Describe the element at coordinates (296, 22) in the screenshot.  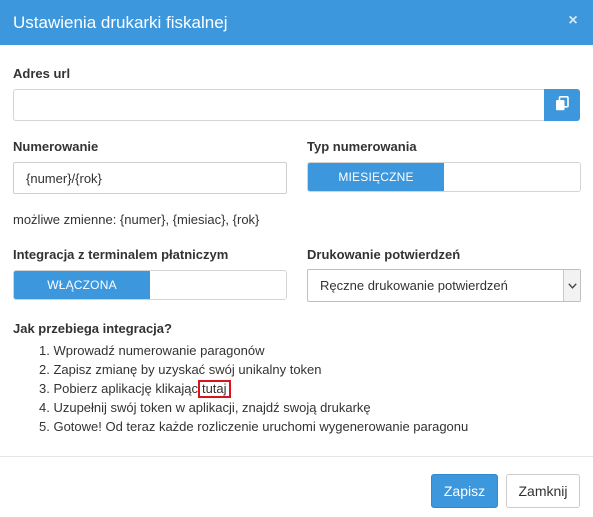
I see `dialog-header: Ustawienia drukarki fiskalnej ×` at that location.